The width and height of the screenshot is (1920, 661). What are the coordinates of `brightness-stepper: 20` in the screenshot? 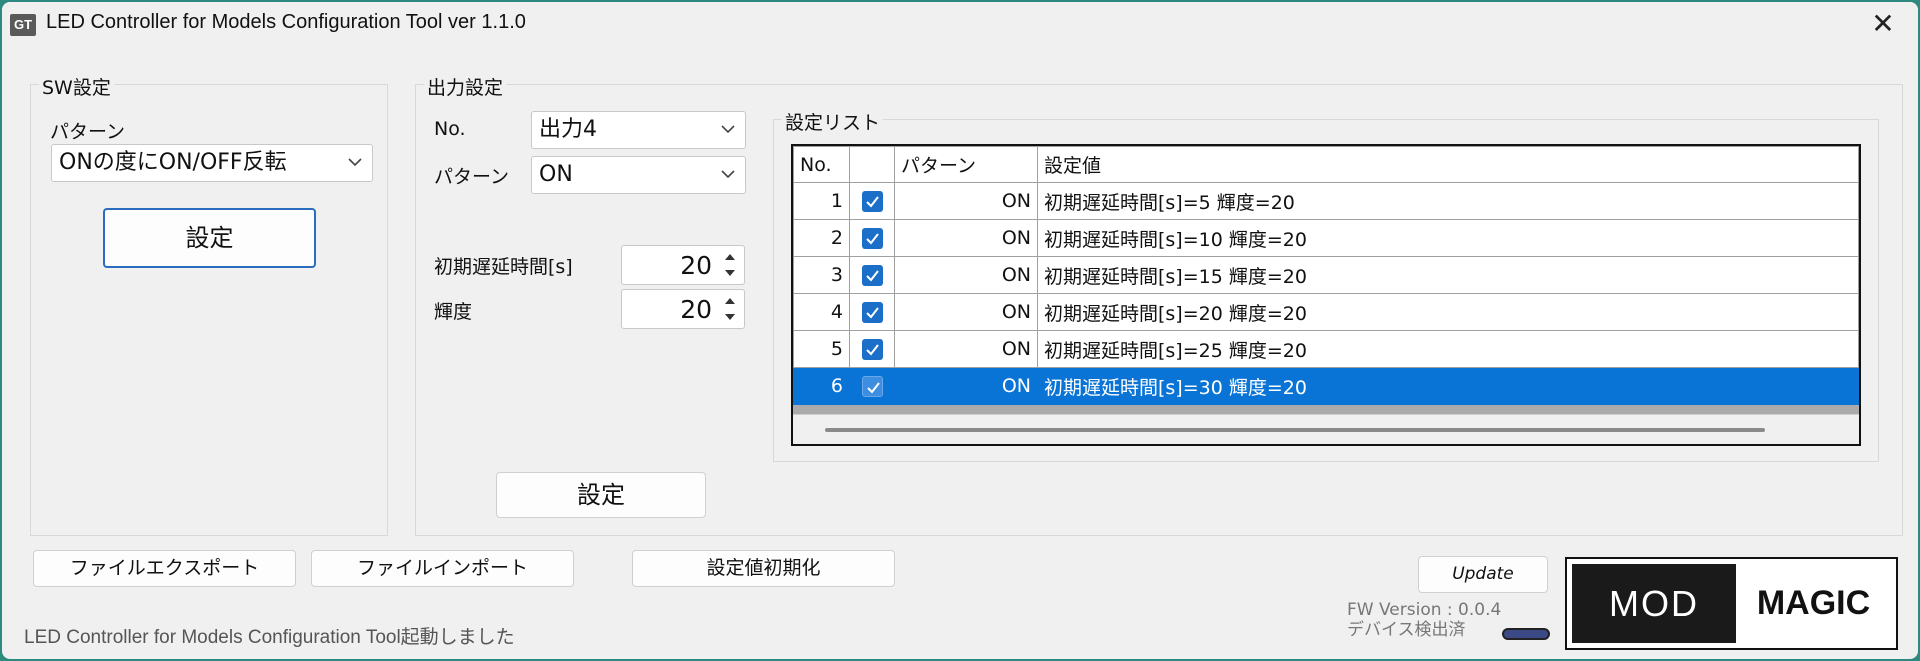 It's located at (683, 309).